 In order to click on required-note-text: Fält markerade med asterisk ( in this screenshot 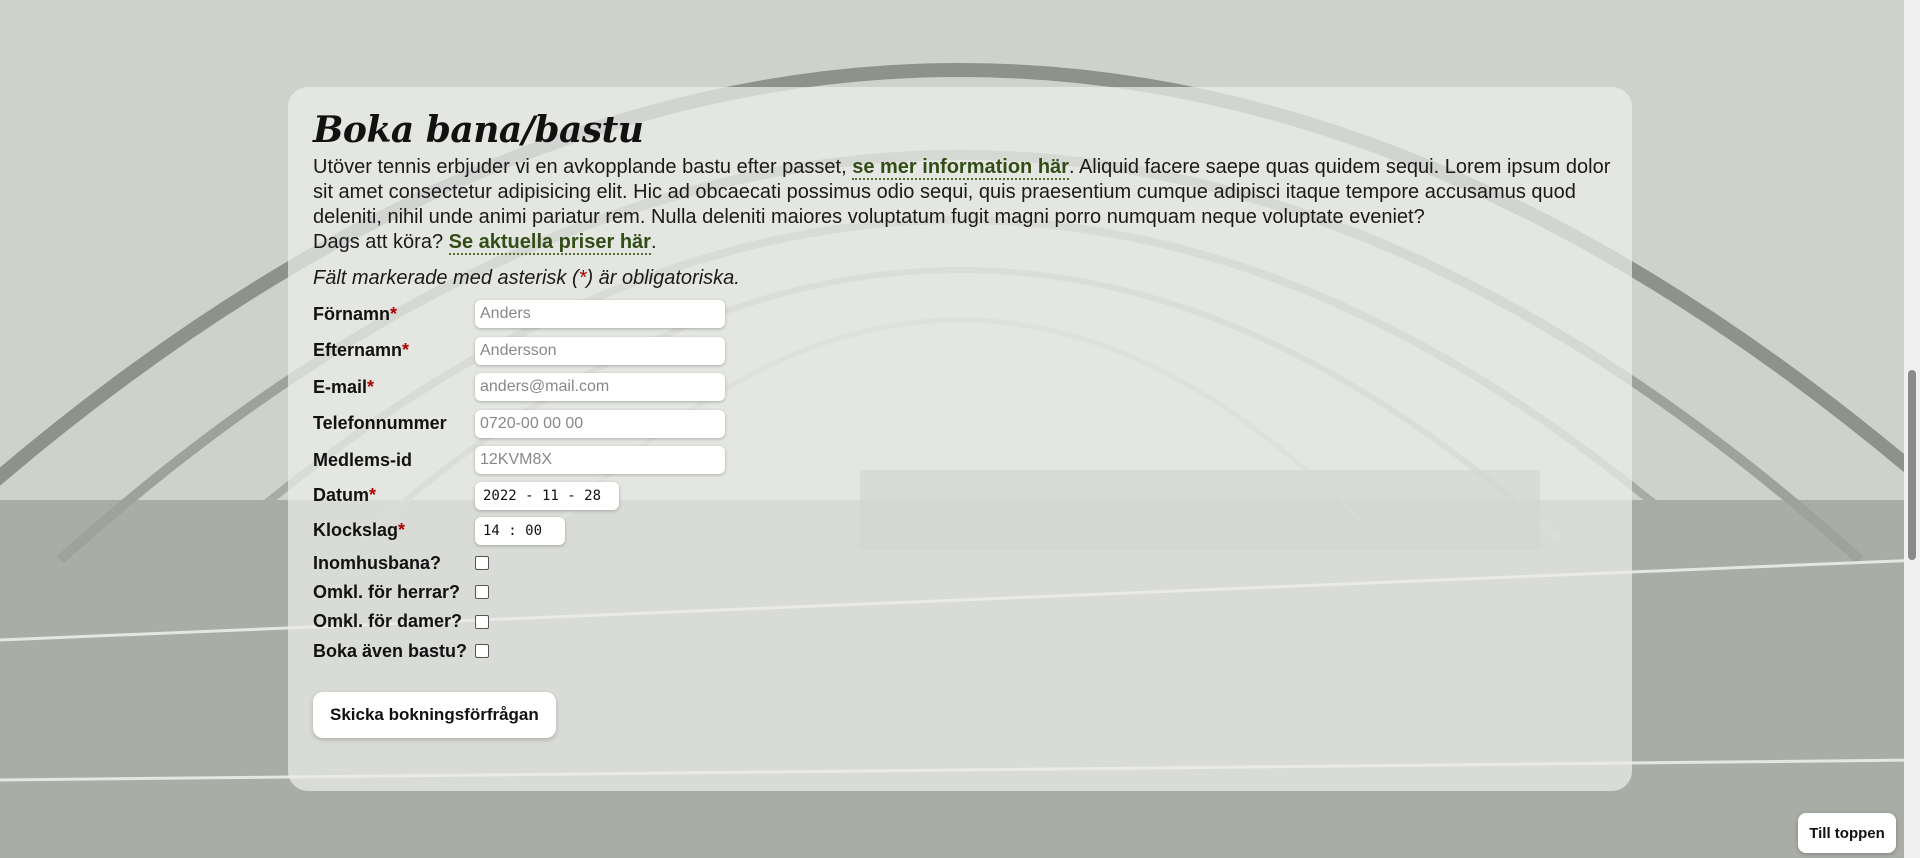, I will do `click(446, 278)`.